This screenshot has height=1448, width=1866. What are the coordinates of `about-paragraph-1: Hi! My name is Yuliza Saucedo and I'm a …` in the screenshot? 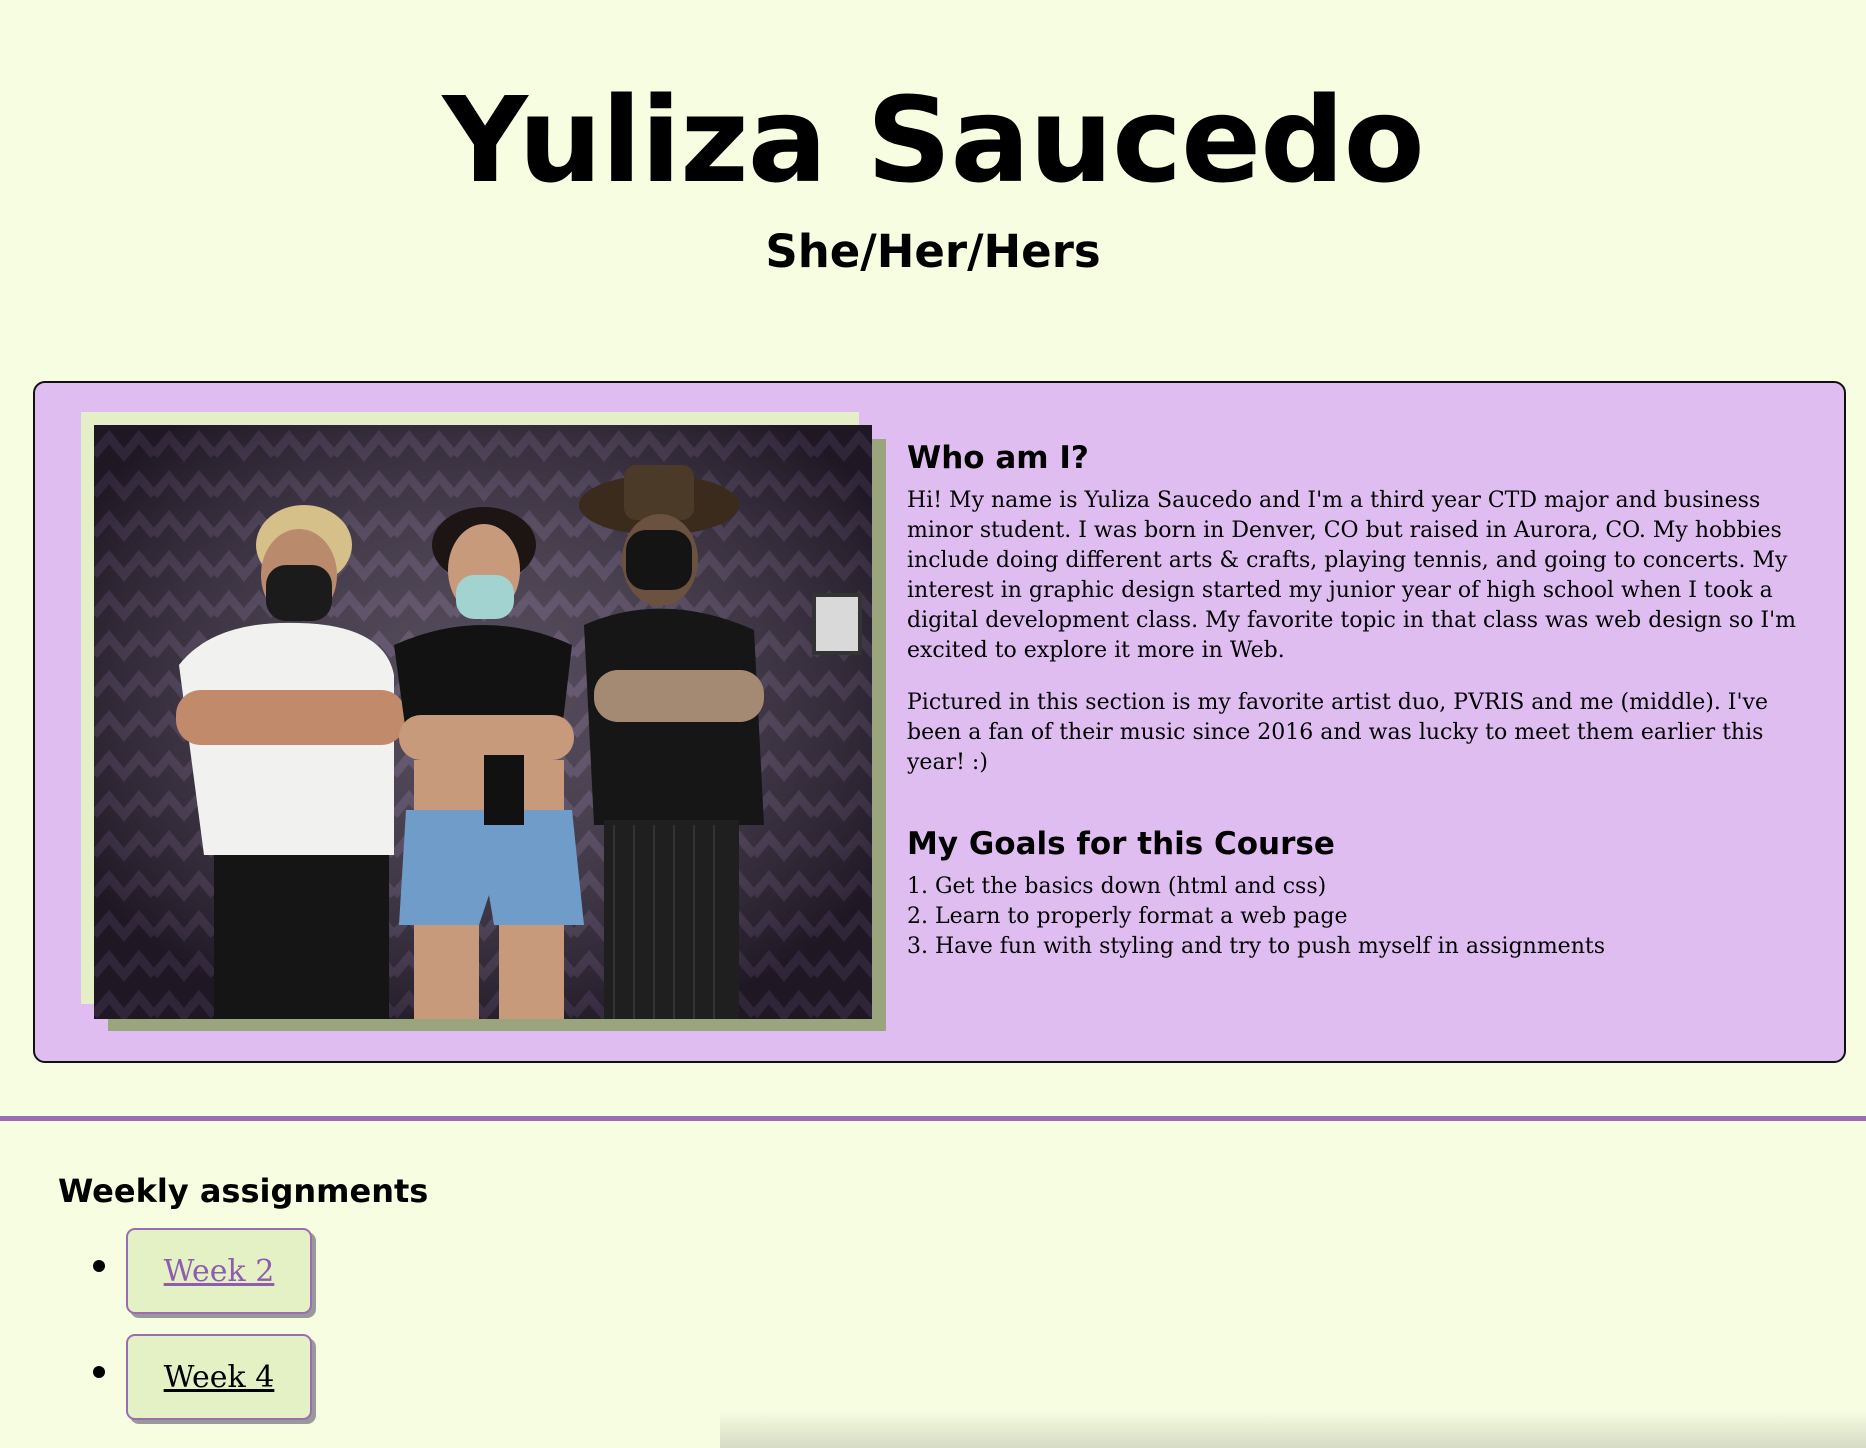 It's located at (1352, 575).